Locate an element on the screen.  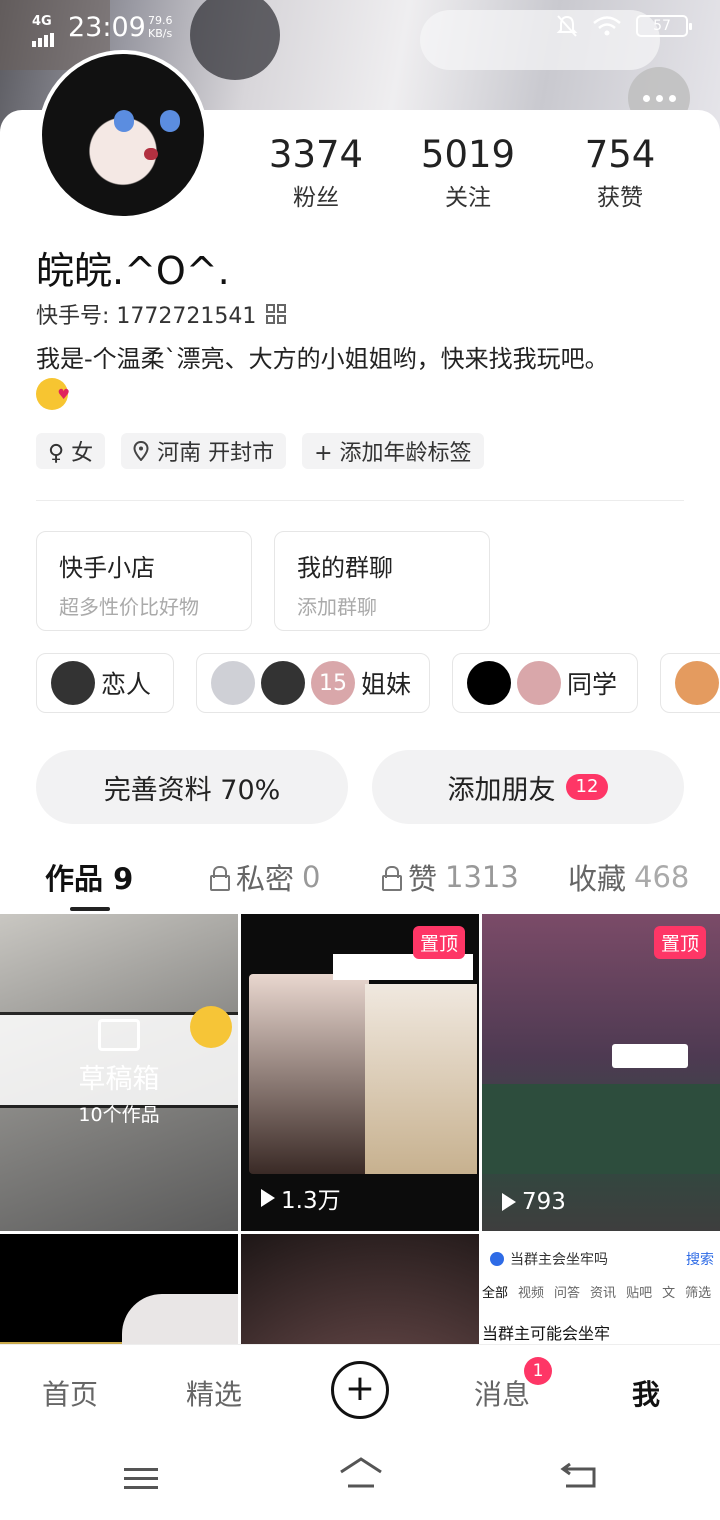
folder-icon is located at coordinates (119, 1034).